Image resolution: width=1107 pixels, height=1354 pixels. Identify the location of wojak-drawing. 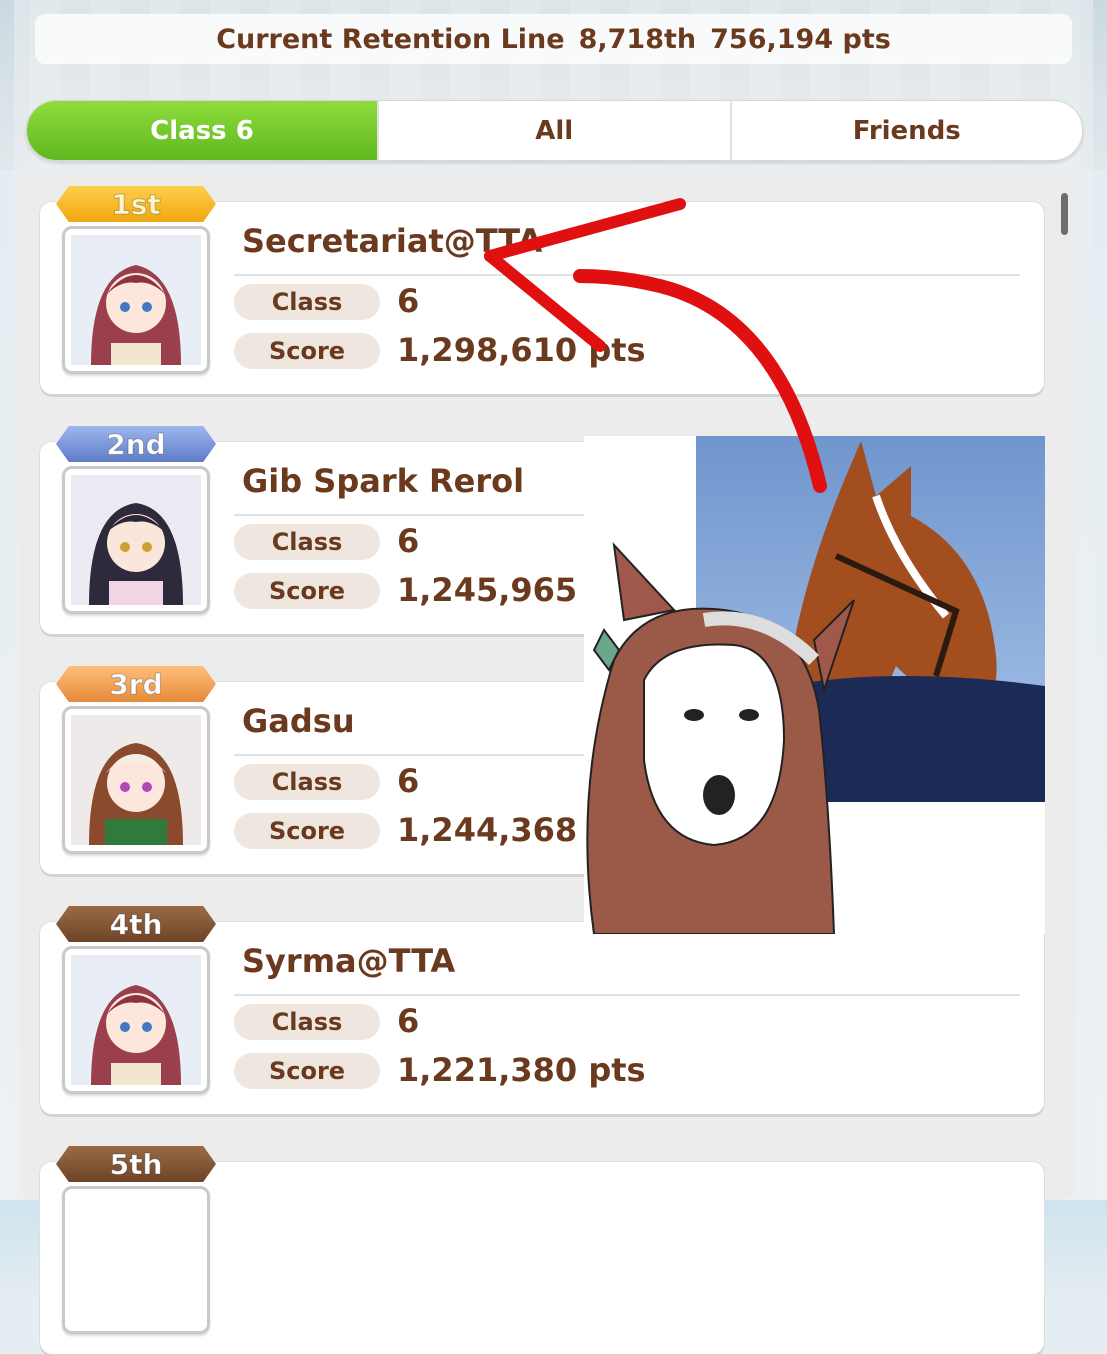
(720, 737).